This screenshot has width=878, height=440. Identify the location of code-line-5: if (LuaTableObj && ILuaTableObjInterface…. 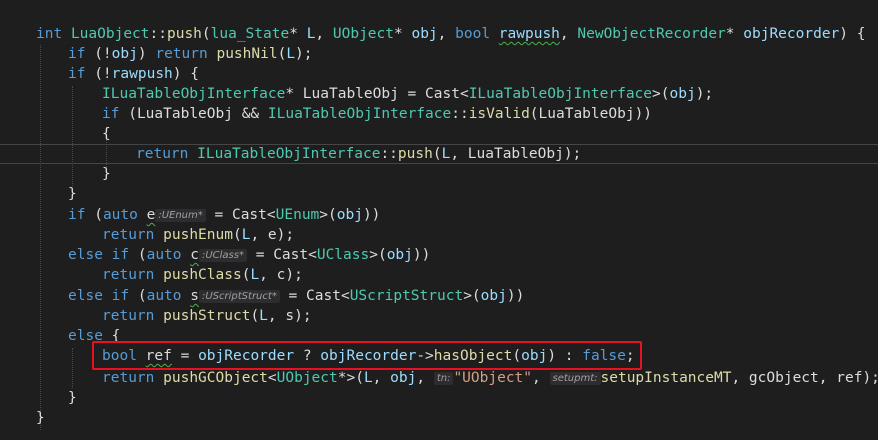
(377, 114).